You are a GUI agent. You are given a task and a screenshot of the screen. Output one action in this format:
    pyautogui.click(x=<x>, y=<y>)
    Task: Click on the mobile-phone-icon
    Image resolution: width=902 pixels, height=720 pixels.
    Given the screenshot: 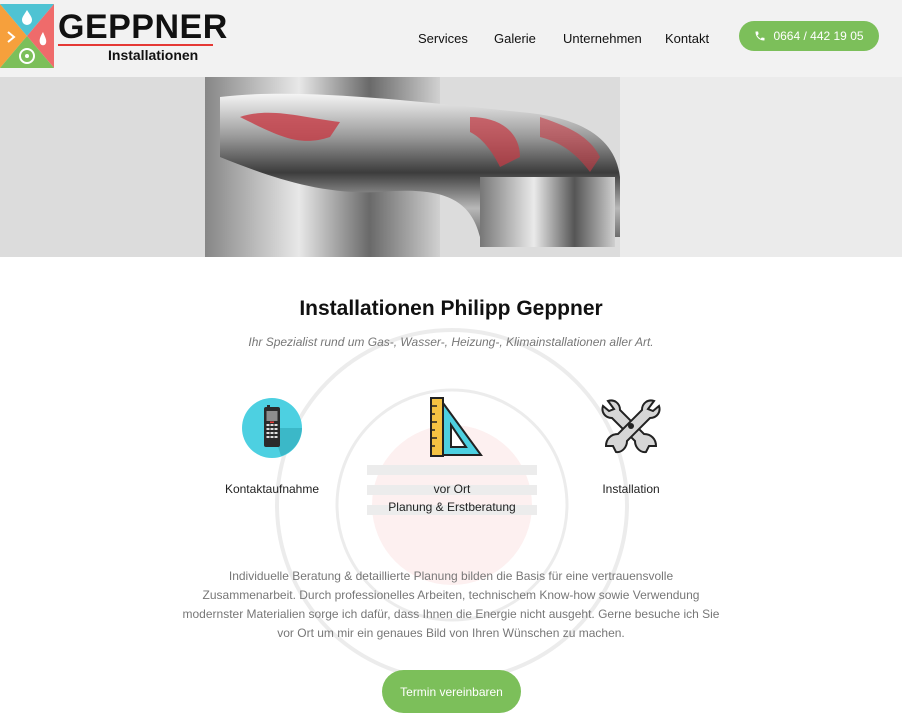 What is the action you would take?
    pyautogui.click(x=272, y=428)
    